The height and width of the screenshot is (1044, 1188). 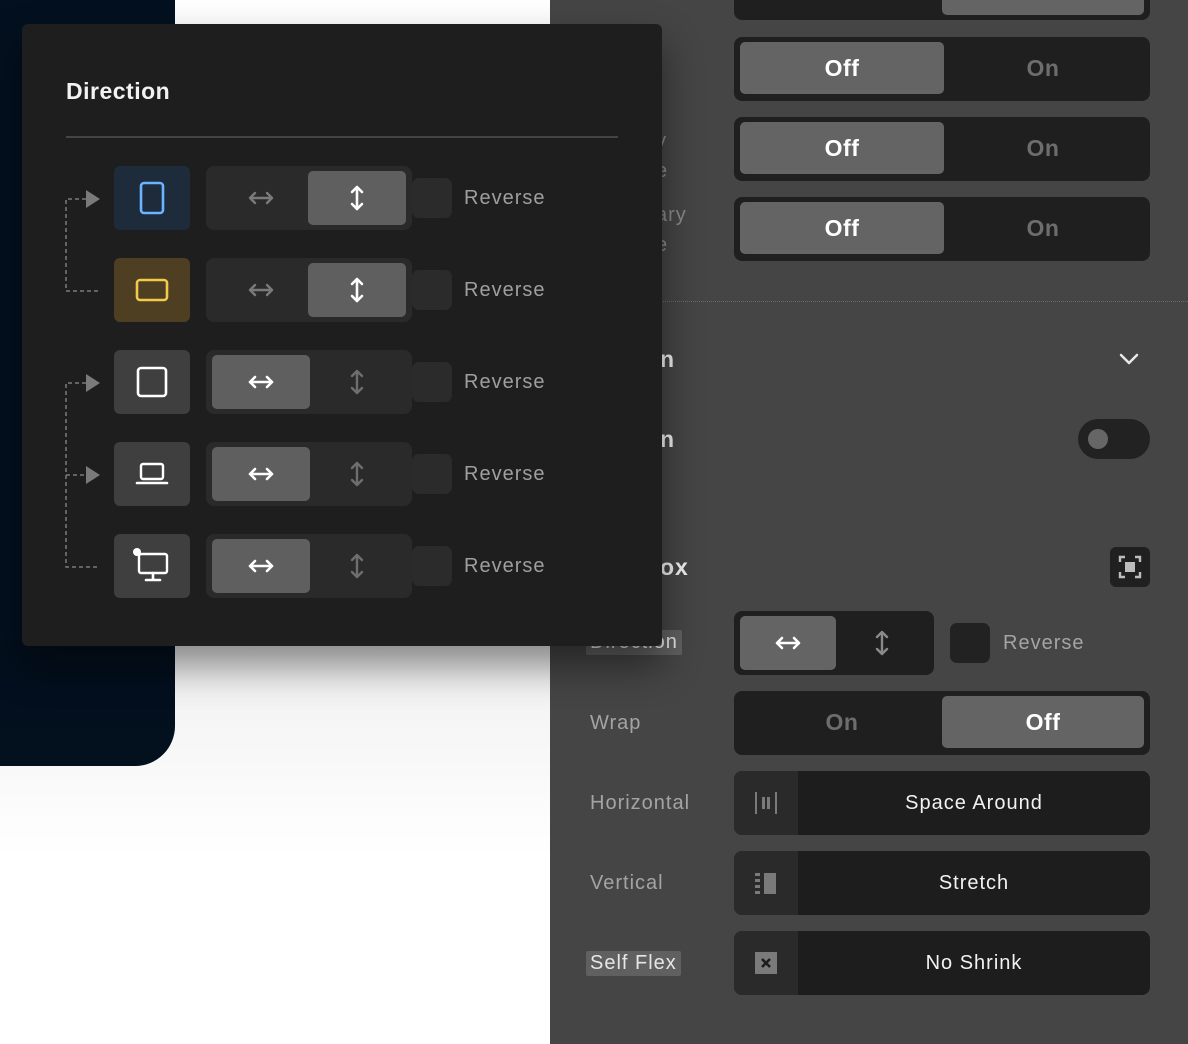 I want to click on wrap-toggle: On Off, so click(x=942, y=723).